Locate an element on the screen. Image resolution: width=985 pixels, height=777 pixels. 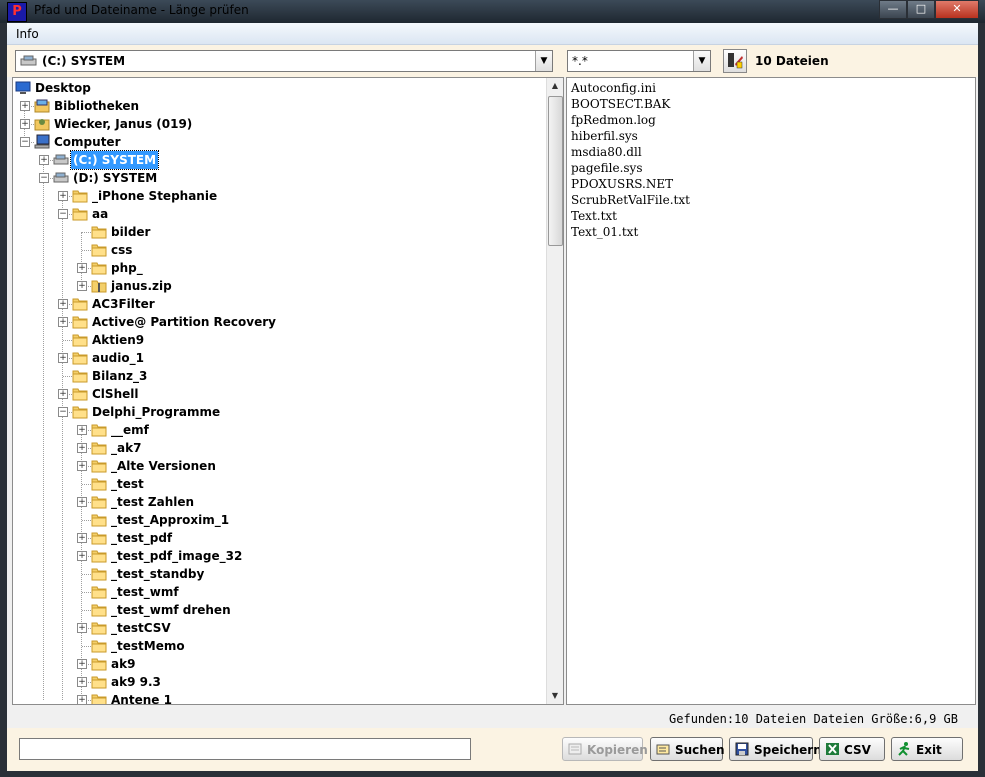
app-icon: P is located at coordinates (17, 12).